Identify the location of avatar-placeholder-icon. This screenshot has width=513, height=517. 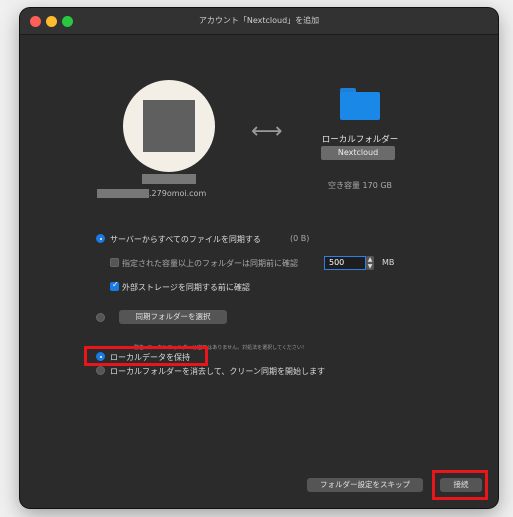
(169, 126).